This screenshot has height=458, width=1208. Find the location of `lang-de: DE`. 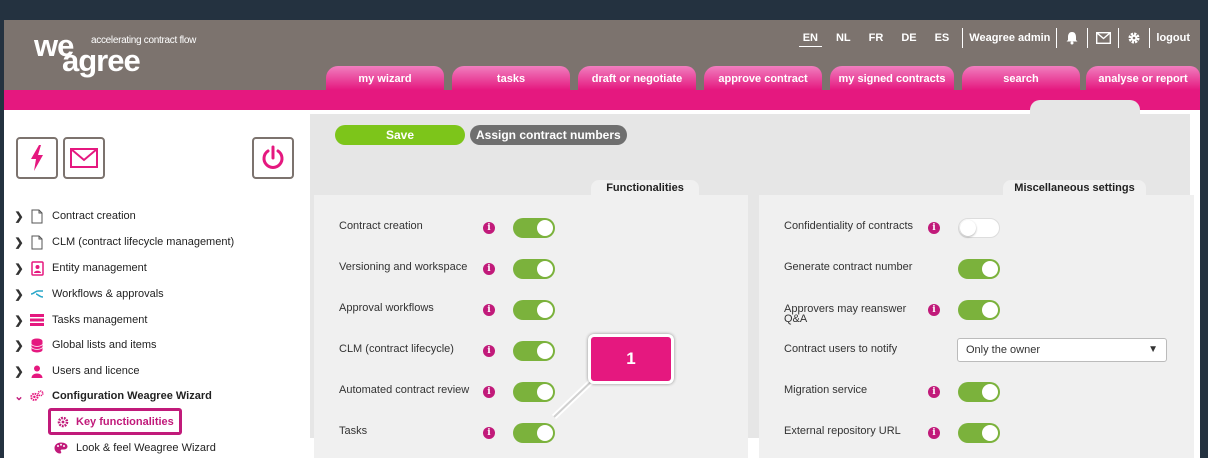

lang-de: DE is located at coordinates (908, 38).